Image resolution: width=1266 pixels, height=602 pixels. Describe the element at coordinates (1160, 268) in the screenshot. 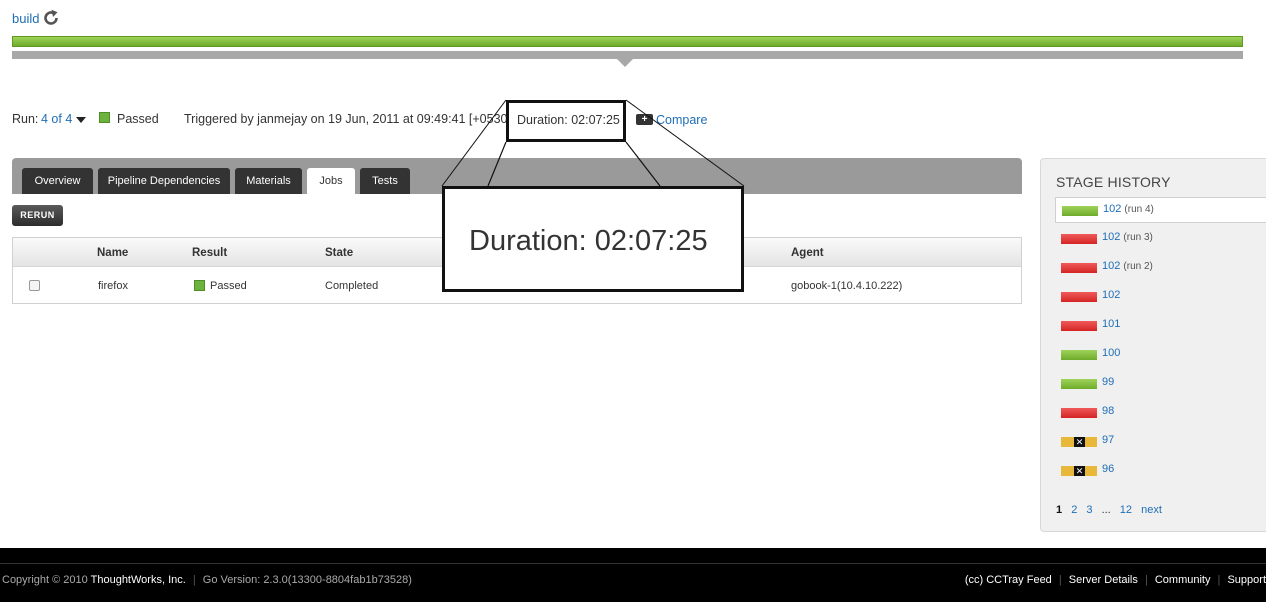

I see `stage-history-item: 102 (run 2)` at that location.